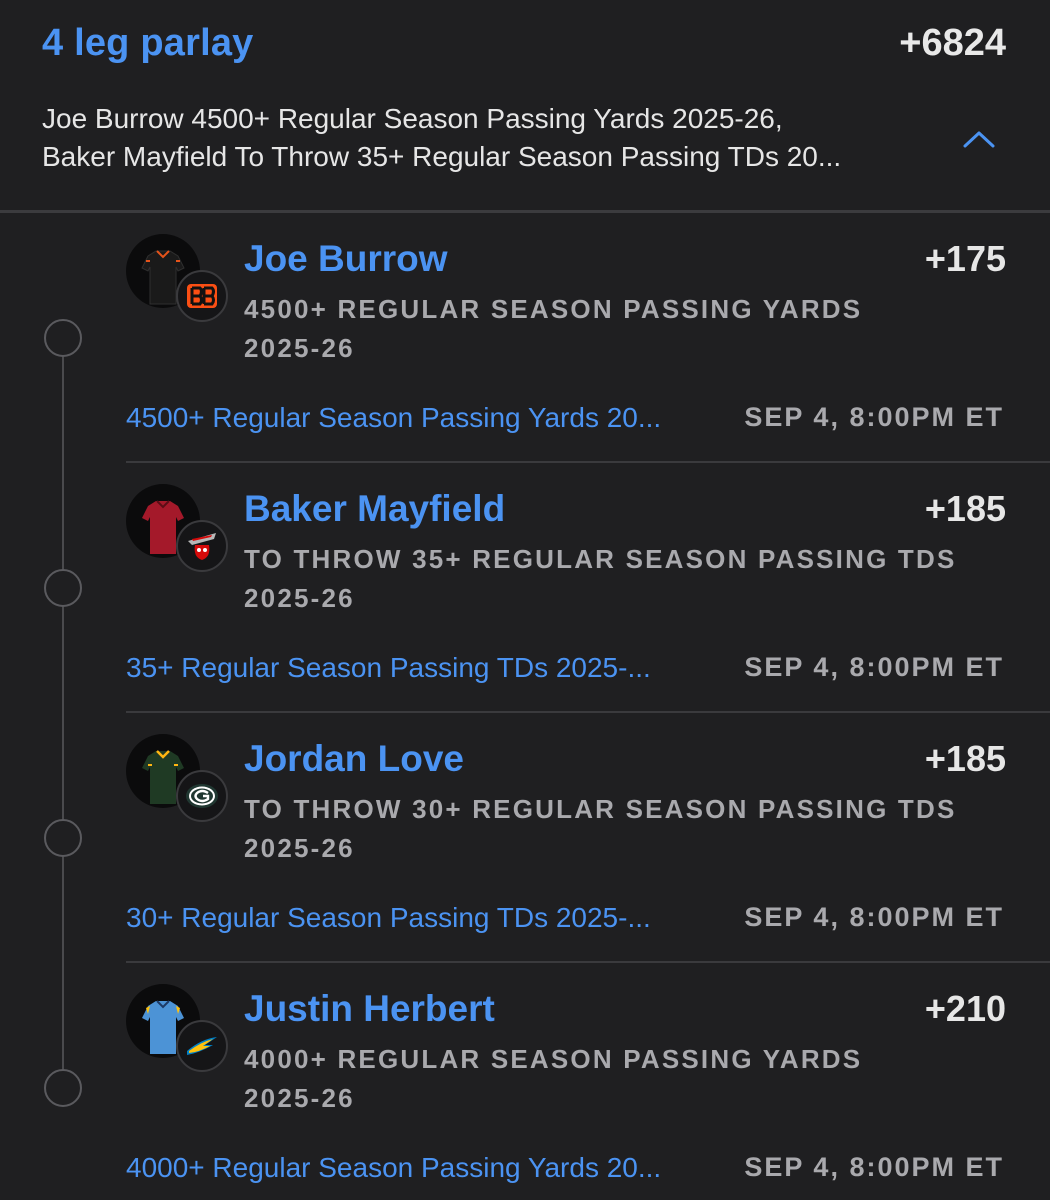  Describe the element at coordinates (63, 338) in the screenshot. I see `leg-1-node` at that location.